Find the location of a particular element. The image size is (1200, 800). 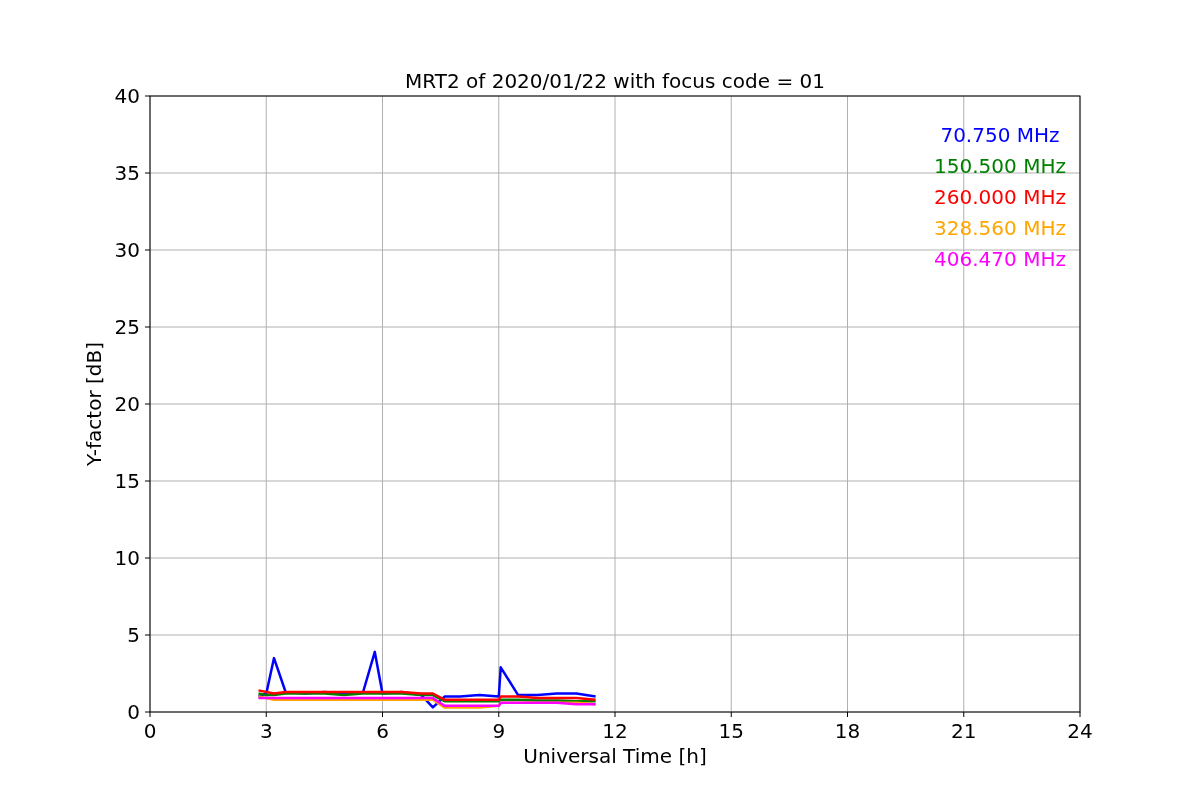

tick-label: 21 is located at coordinates (964, 731).